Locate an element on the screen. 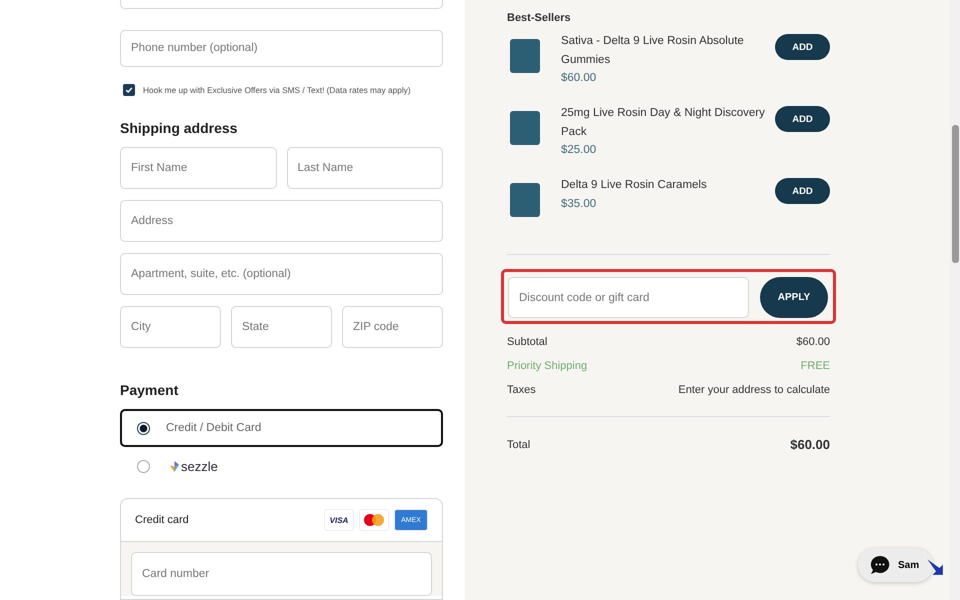 This screenshot has height=600, width=960. product-name: Sativa - Delta 9 Live Rosin Absolute Gummies is located at coordinates (653, 51).